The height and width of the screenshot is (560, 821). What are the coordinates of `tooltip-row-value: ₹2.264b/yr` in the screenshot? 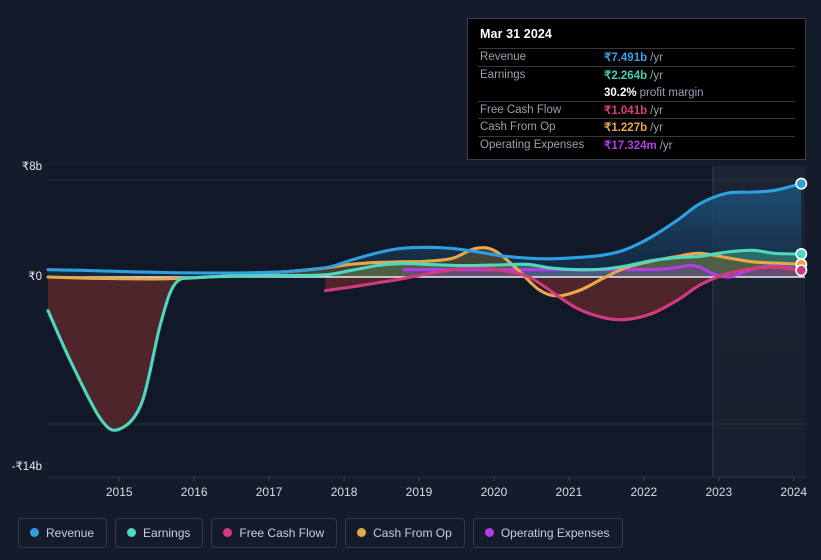 It's located at (633, 75).